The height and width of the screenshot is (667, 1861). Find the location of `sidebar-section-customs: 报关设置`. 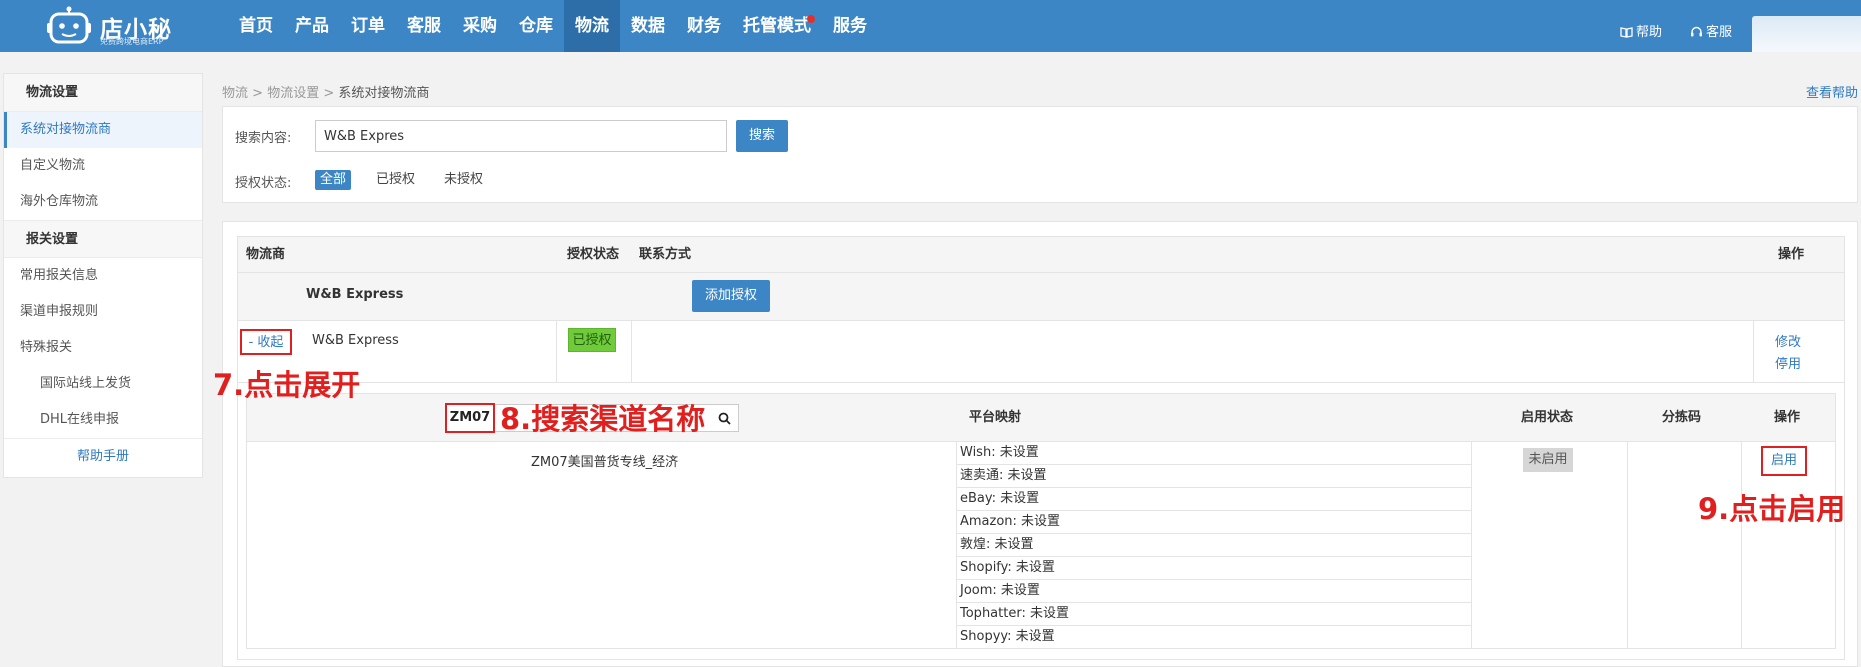

sidebar-section-customs: 报关设置 is located at coordinates (103, 239).